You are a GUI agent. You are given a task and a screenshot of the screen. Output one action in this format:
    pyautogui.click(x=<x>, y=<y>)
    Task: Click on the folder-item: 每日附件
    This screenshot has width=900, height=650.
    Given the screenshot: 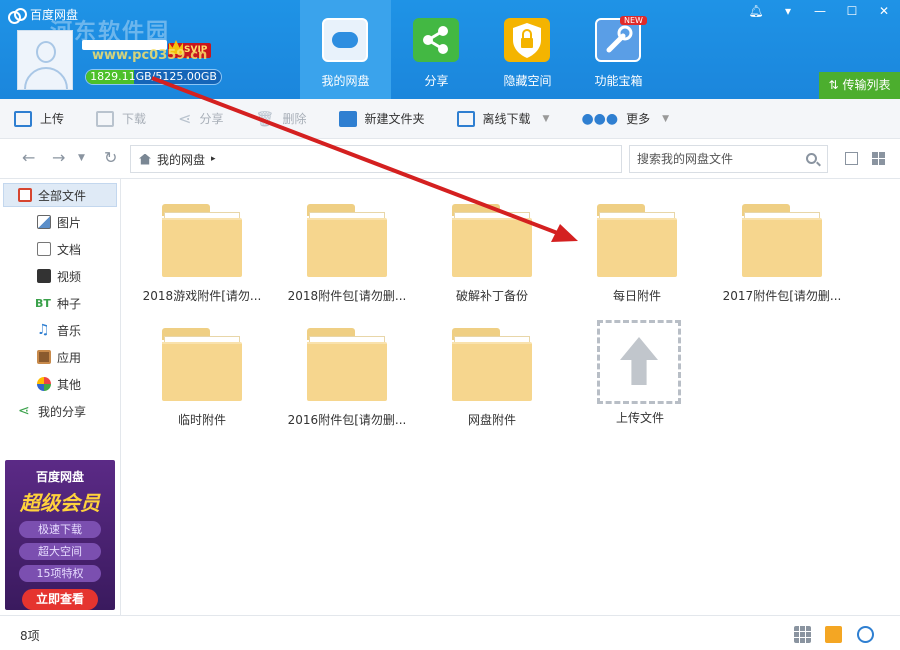 What is the action you would take?
    pyautogui.click(x=637, y=259)
    